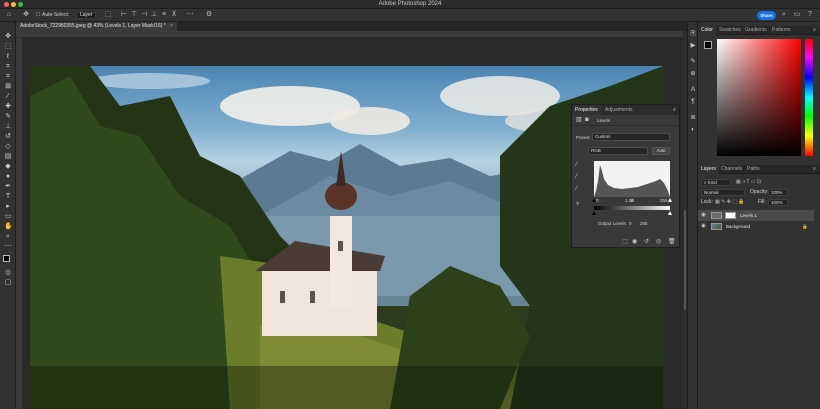  What do you see at coordinates (586, 110) in the screenshot?
I see `tab-properties: Properties` at bounding box center [586, 110].